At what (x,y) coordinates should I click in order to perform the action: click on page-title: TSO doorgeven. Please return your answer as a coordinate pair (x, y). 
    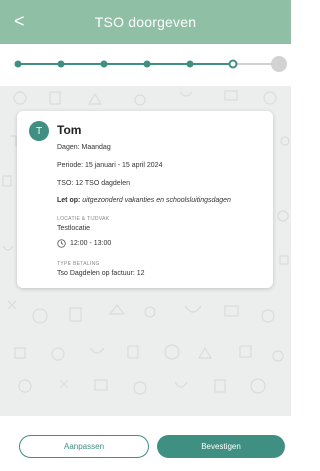
    Looking at the image, I should click on (145, 22).